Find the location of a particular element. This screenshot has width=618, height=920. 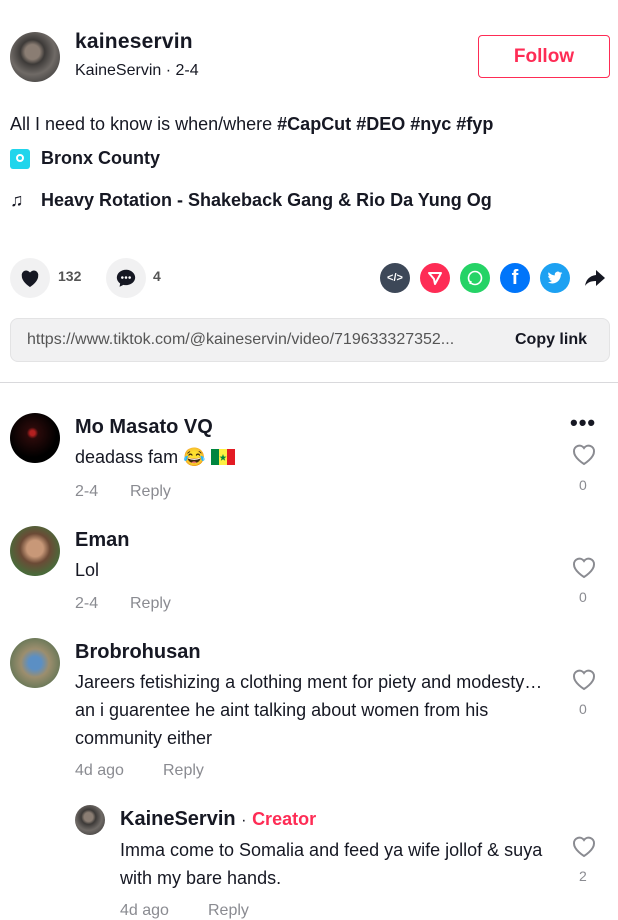

heart-icon is located at coordinates (30, 279).